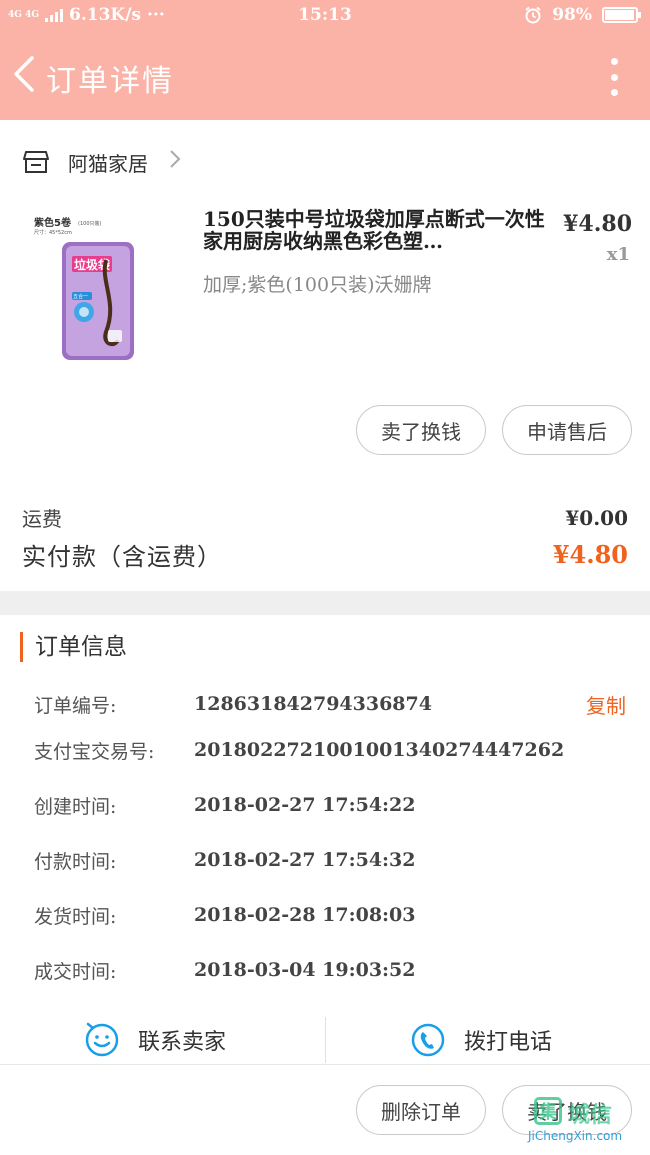  I want to click on section-divider, so click(325, 603).